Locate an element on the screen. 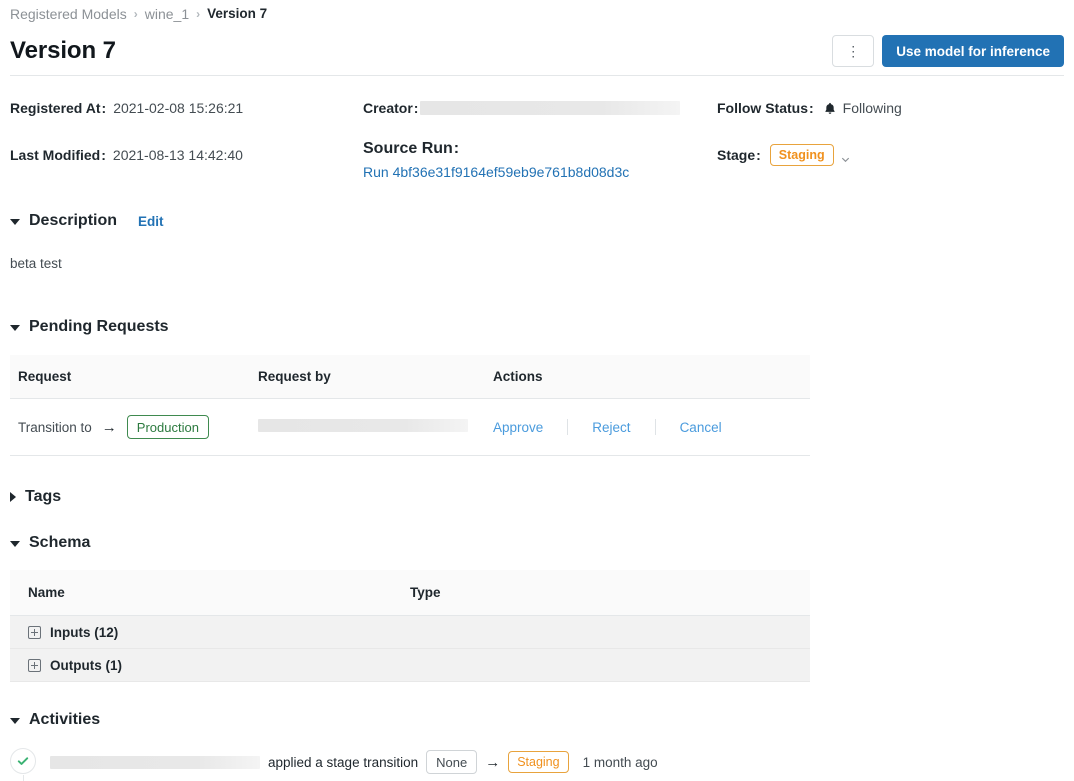 The width and height of the screenshot is (1074, 781). schema-name-cell: Inputs (12) is located at coordinates (210, 632).